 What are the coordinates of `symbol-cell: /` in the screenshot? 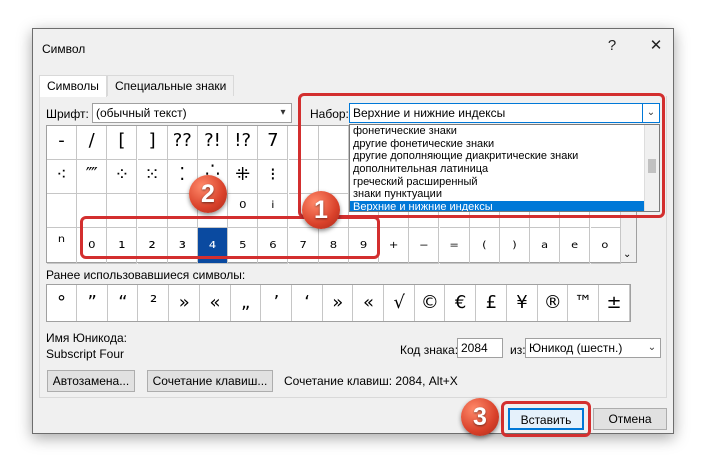 It's located at (92, 143).